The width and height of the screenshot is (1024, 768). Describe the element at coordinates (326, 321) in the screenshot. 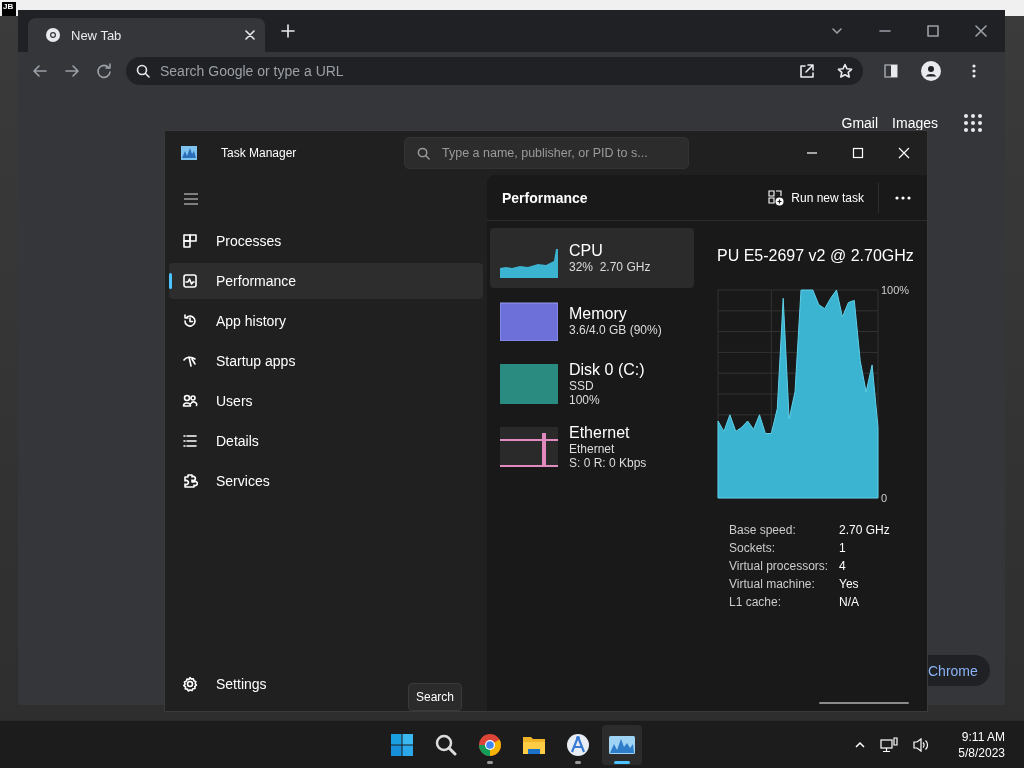

I see `nav-item: App history` at that location.